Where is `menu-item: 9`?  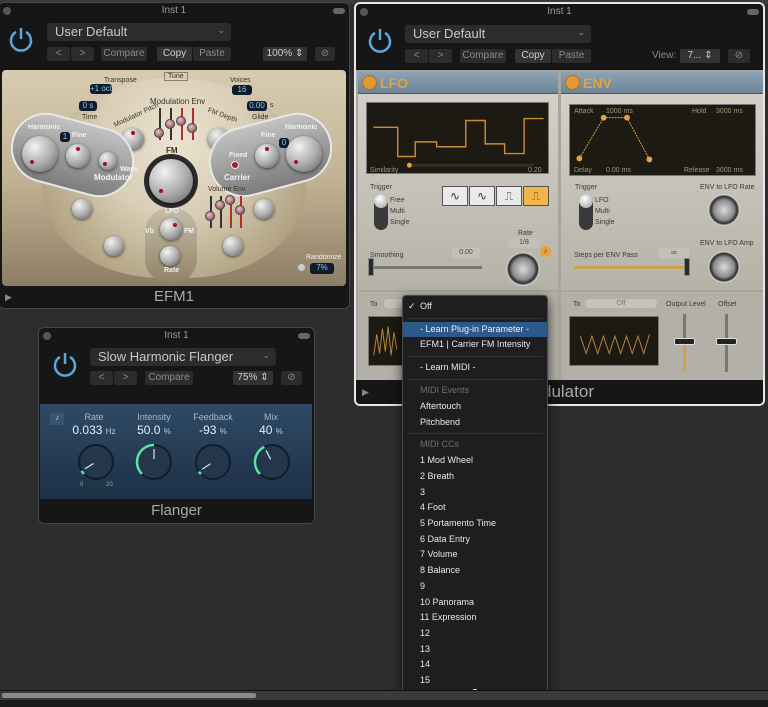
menu-item: 9 is located at coordinates (475, 586).